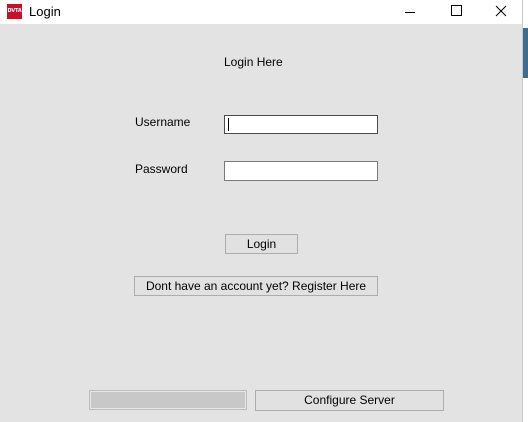 The image size is (528, 422). Describe the element at coordinates (14, 11) in the screenshot. I see `app-icon: DVTA` at that location.